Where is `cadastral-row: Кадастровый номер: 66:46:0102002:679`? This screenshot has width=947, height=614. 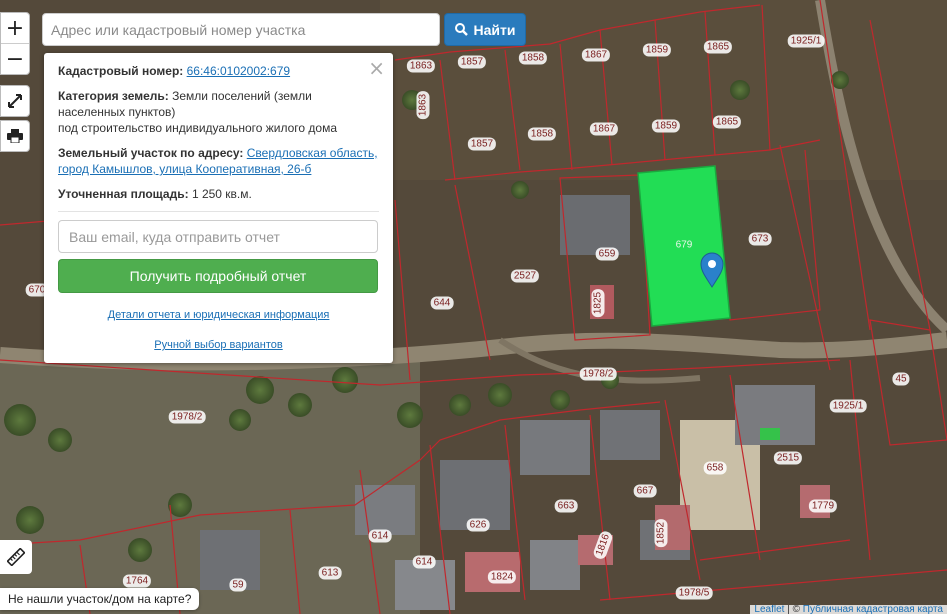 cadastral-row: Кадастровый номер: 66:46:0102002:679 is located at coordinates (218, 71).